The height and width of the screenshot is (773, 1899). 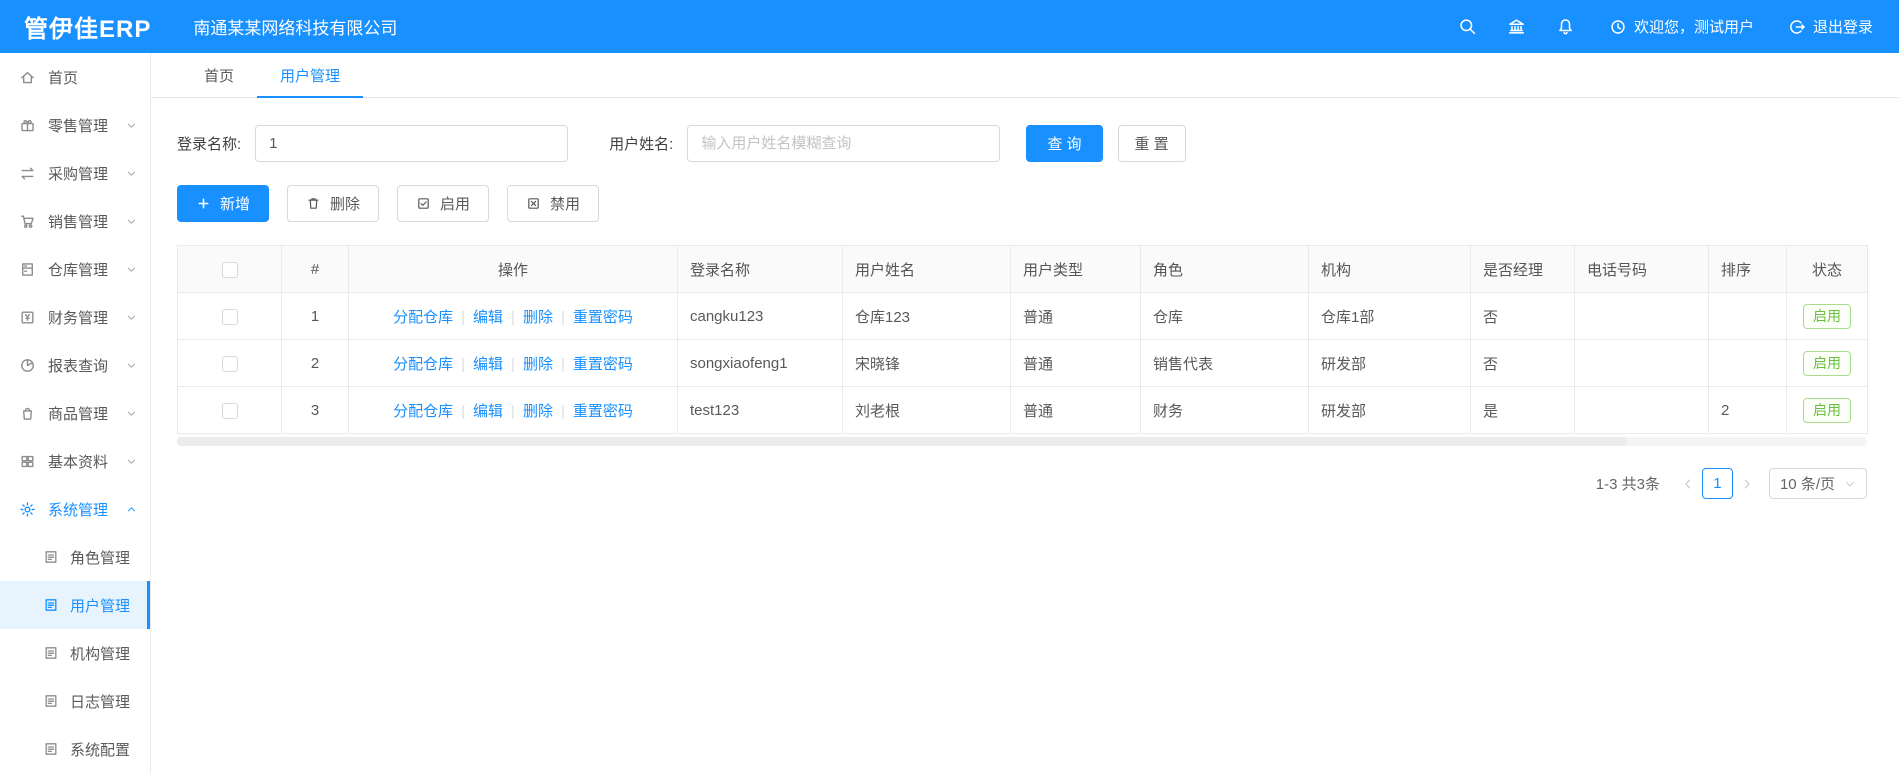 I want to click on sidebar-item-purchase-mgmt: 采购管理, so click(x=75, y=173).